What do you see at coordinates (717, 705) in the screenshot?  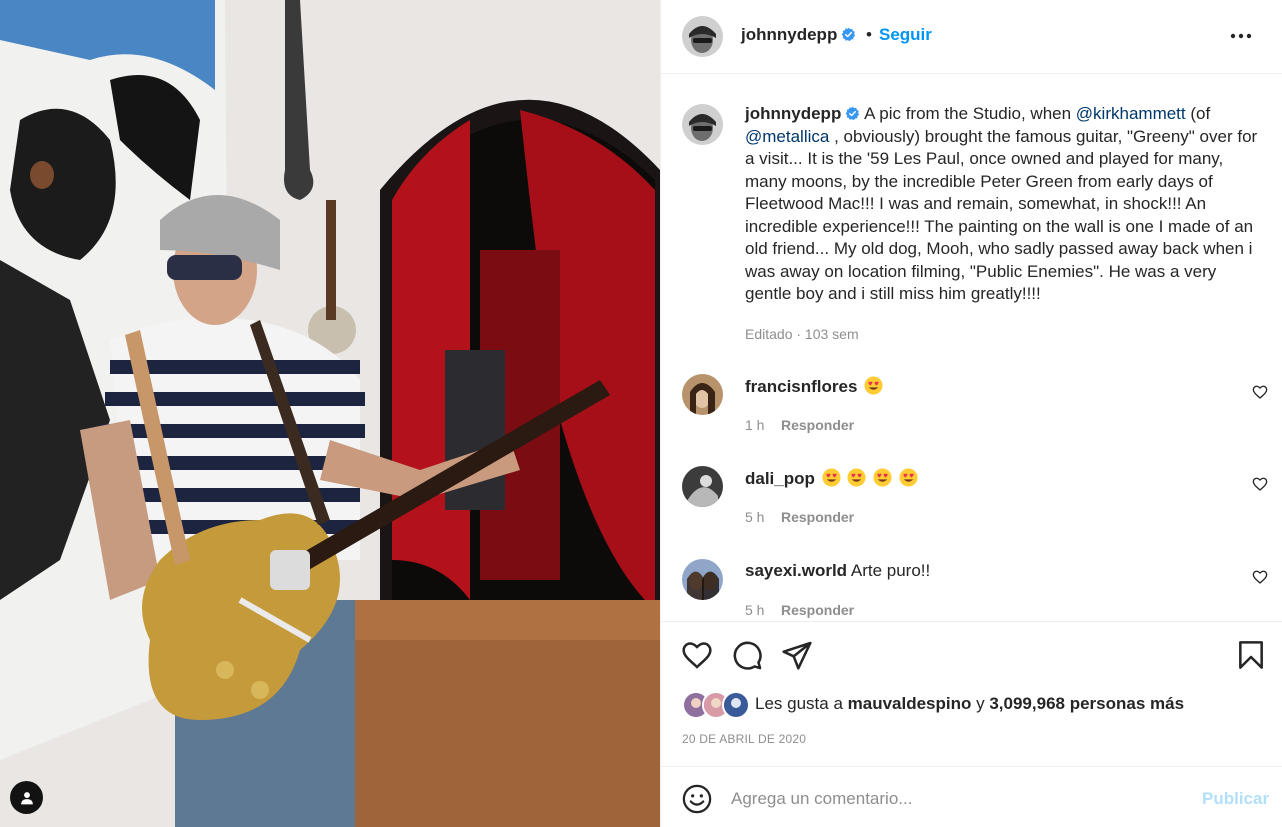 I see `liker-avatars` at bounding box center [717, 705].